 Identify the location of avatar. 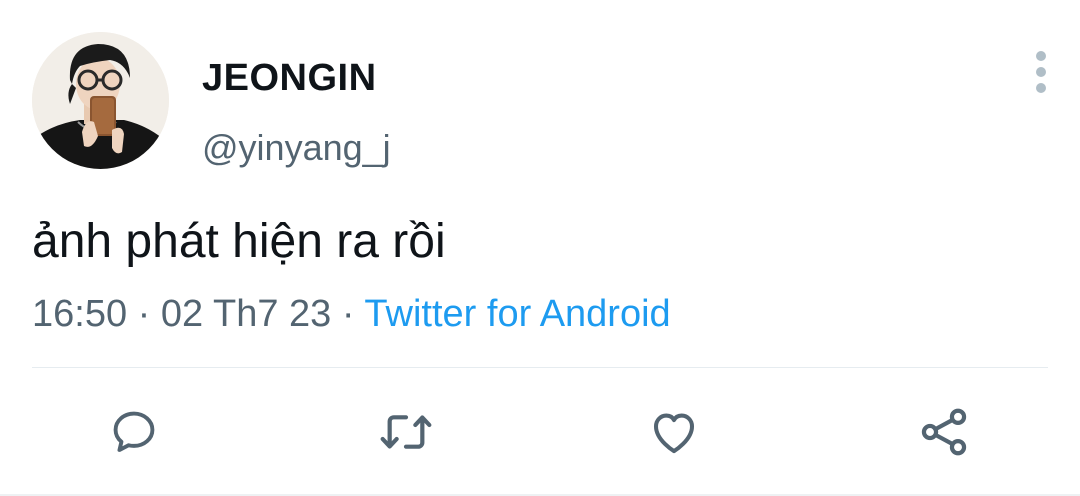
(100, 100).